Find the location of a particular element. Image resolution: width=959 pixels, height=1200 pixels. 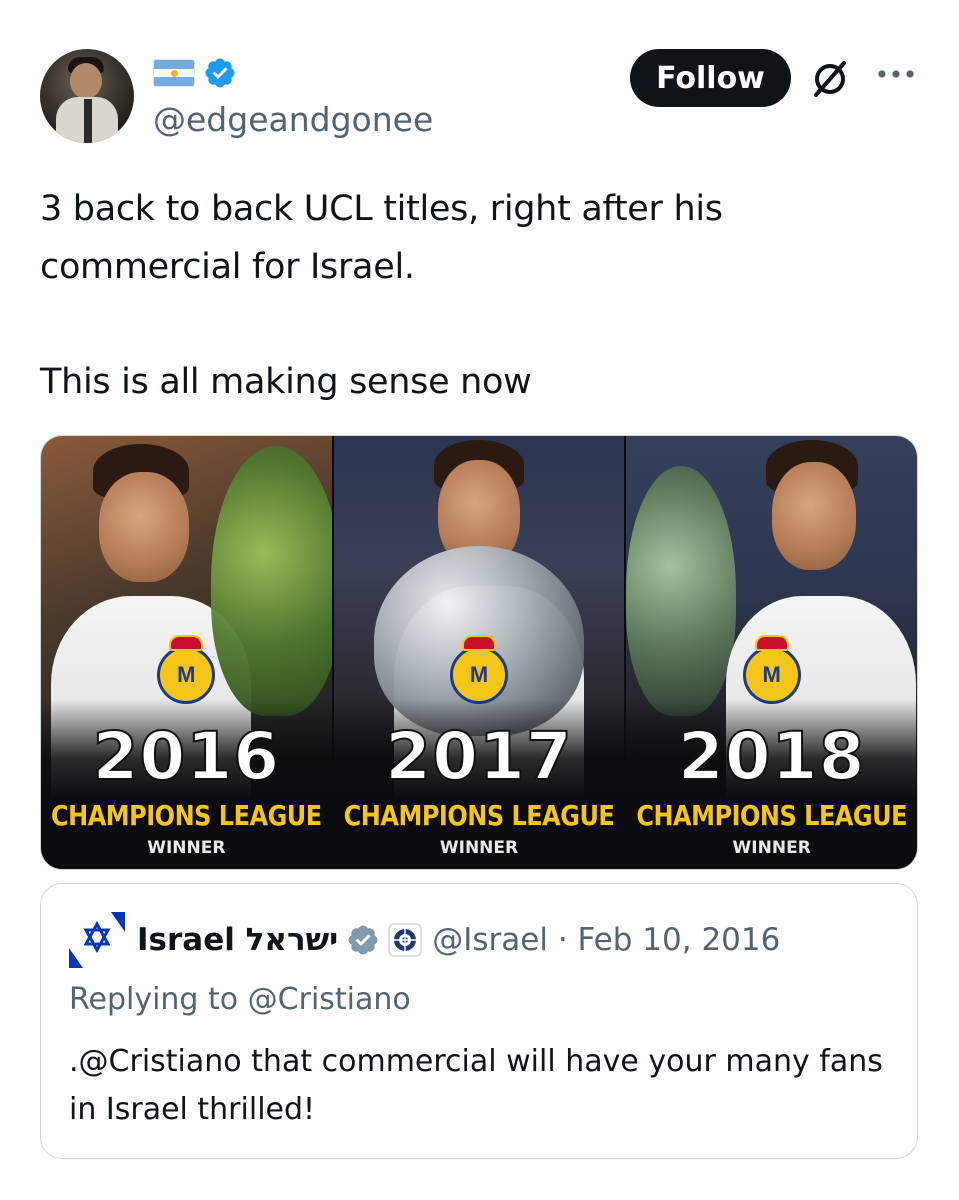

author-handle: @edgeandgonee is located at coordinates (293, 119).